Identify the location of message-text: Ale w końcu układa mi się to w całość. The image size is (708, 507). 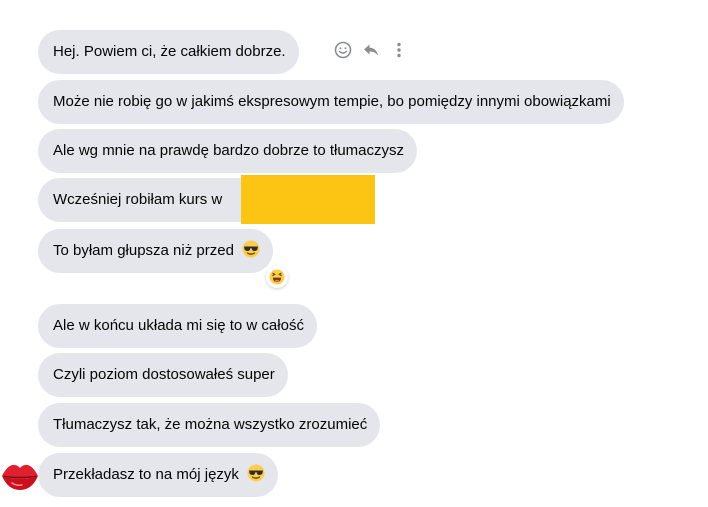
(178, 325).